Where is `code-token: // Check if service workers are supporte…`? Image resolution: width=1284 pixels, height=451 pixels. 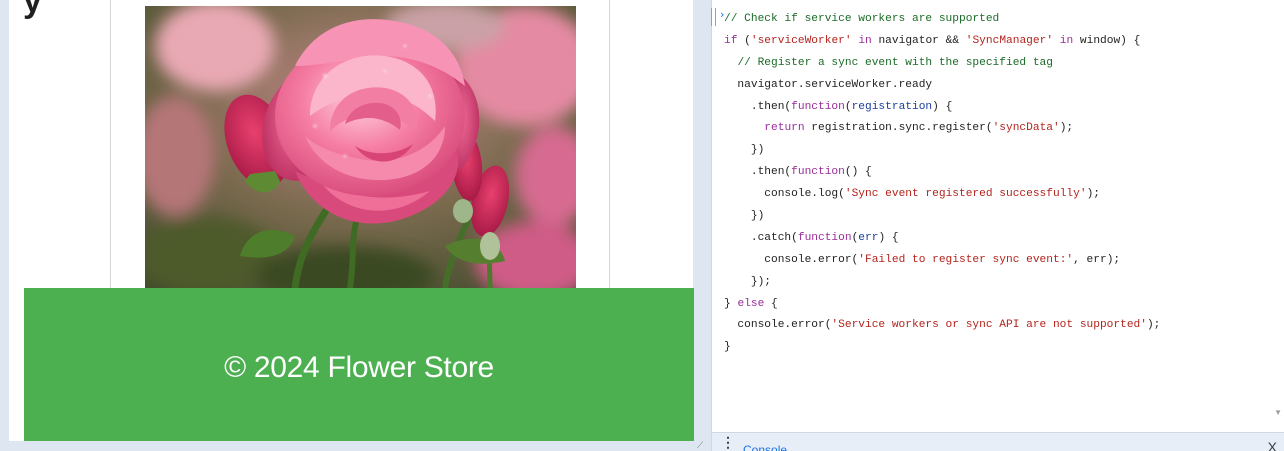
code-token: // Check if service workers are supporte… is located at coordinates (862, 19).